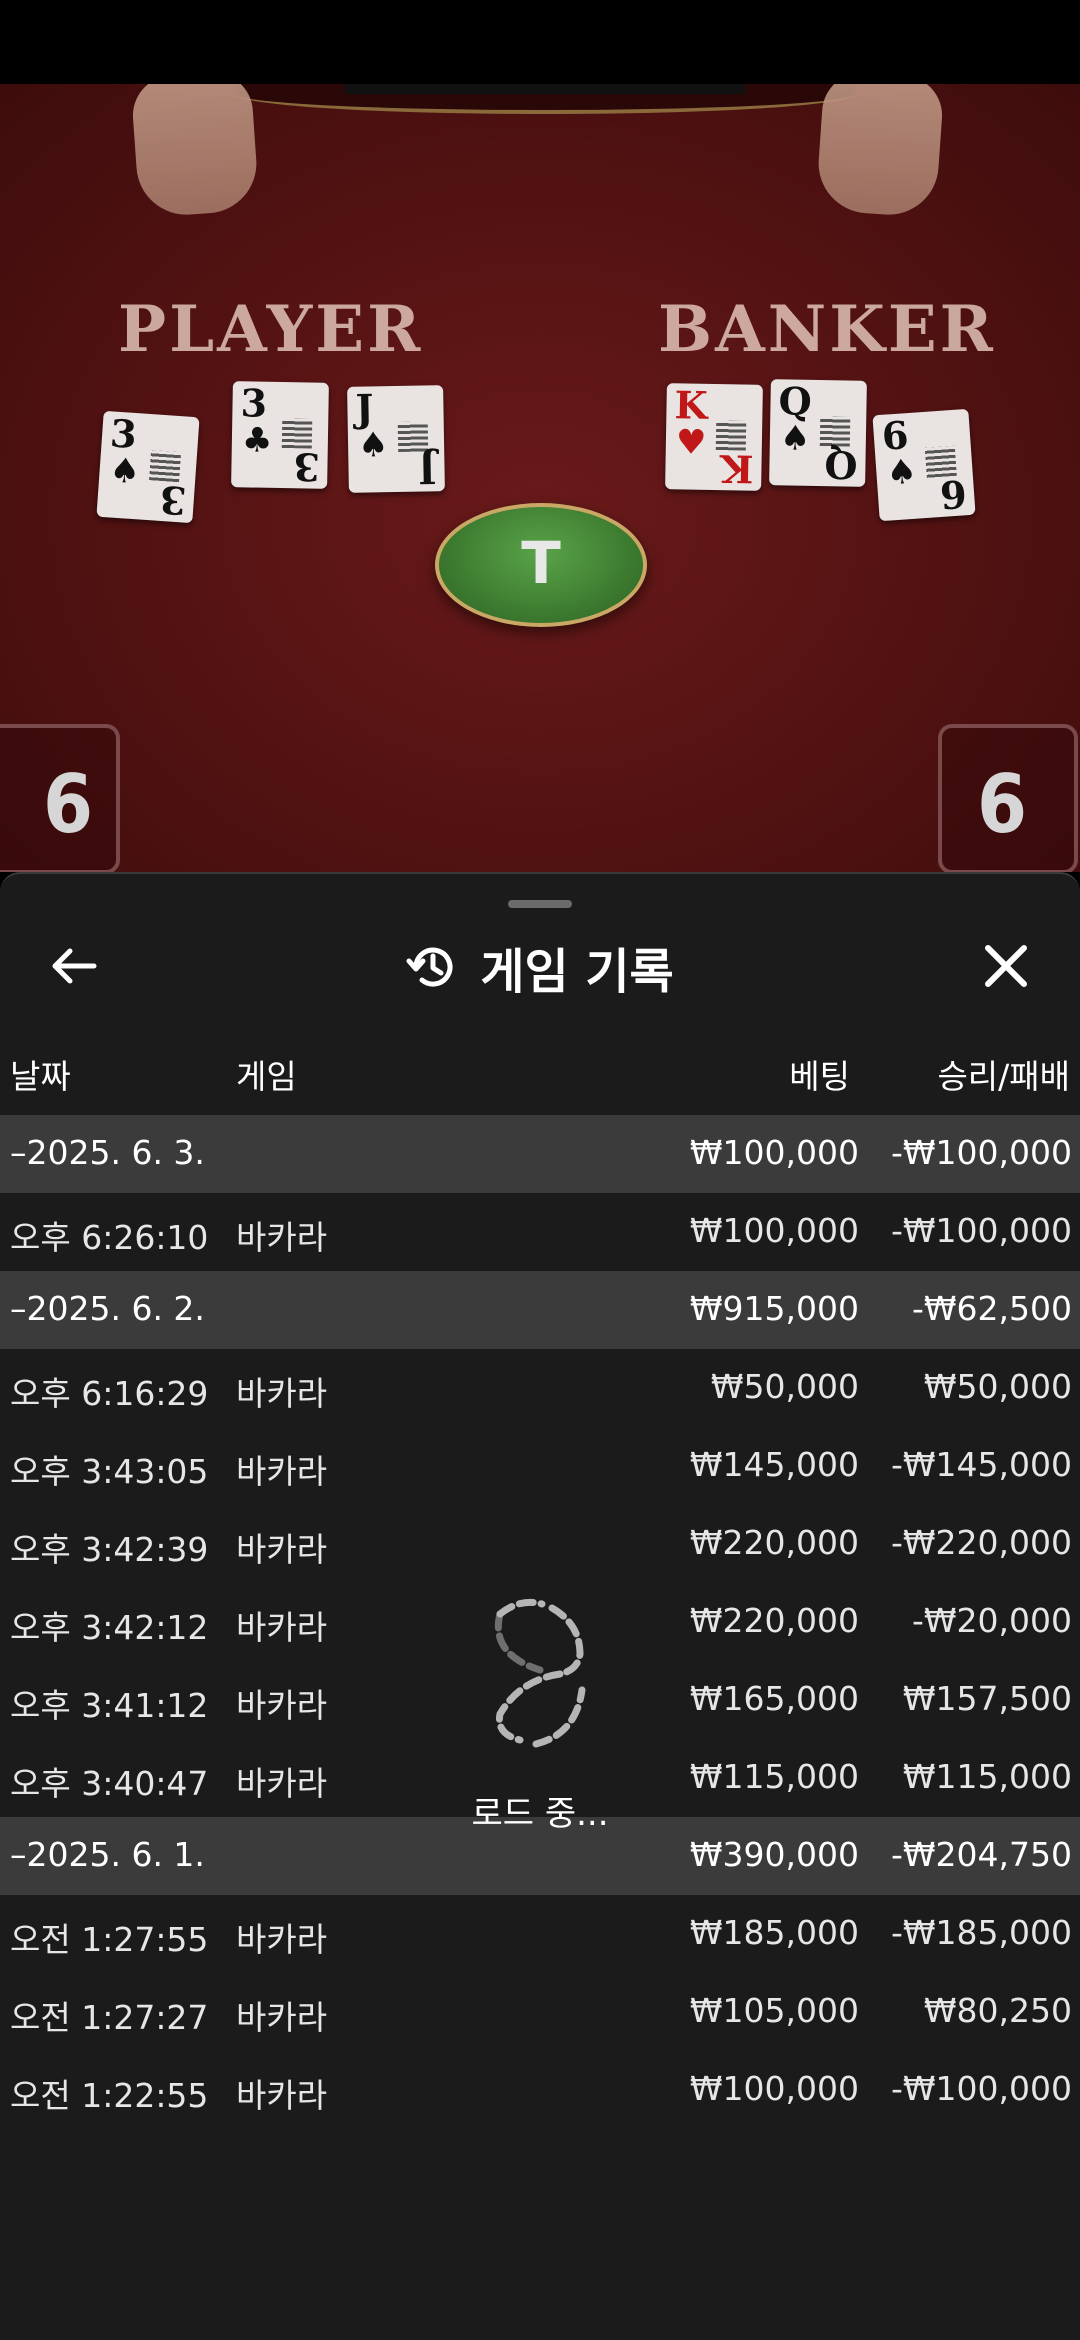 This screenshot has height=2340, width=1080. Describe the element at coordinates (266, 1076) in the screenshot. I see `column-header-game: 게임` at that location.